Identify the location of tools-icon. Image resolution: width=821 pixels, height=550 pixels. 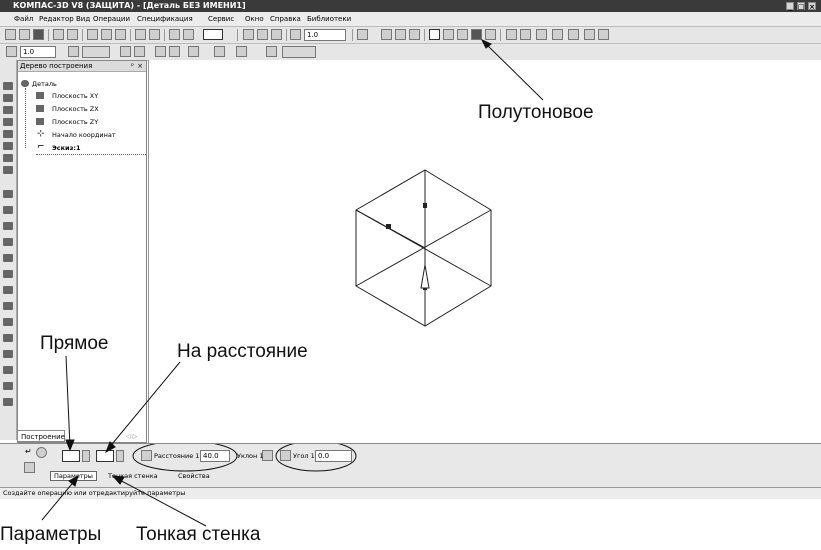
(589, 34).